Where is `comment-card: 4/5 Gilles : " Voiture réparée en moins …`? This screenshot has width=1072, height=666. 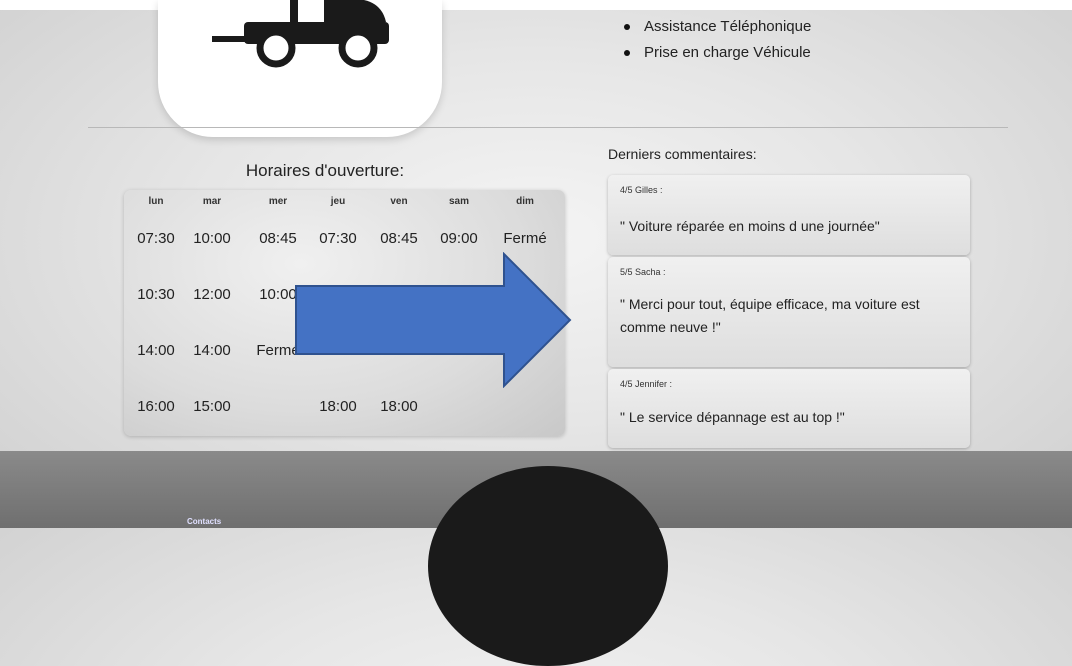
comment-card: 4/5 Gilles : " Voiture réparée en moins … is located at coordinates (789, 215).